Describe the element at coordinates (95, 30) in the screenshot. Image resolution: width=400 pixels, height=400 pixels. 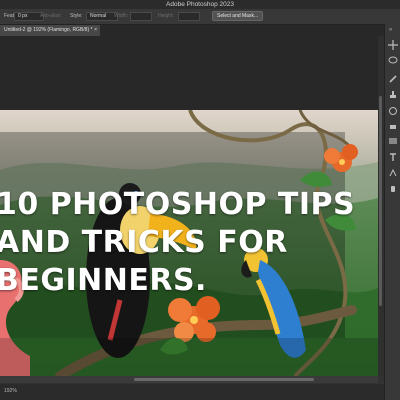
I see `close-tab-icon: ×` at that location.